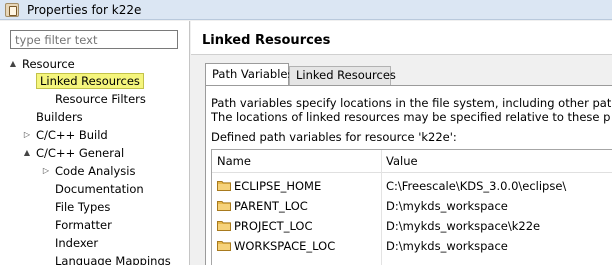  I want to click on tab-path-variables: Path Variables, so click(249, 74).